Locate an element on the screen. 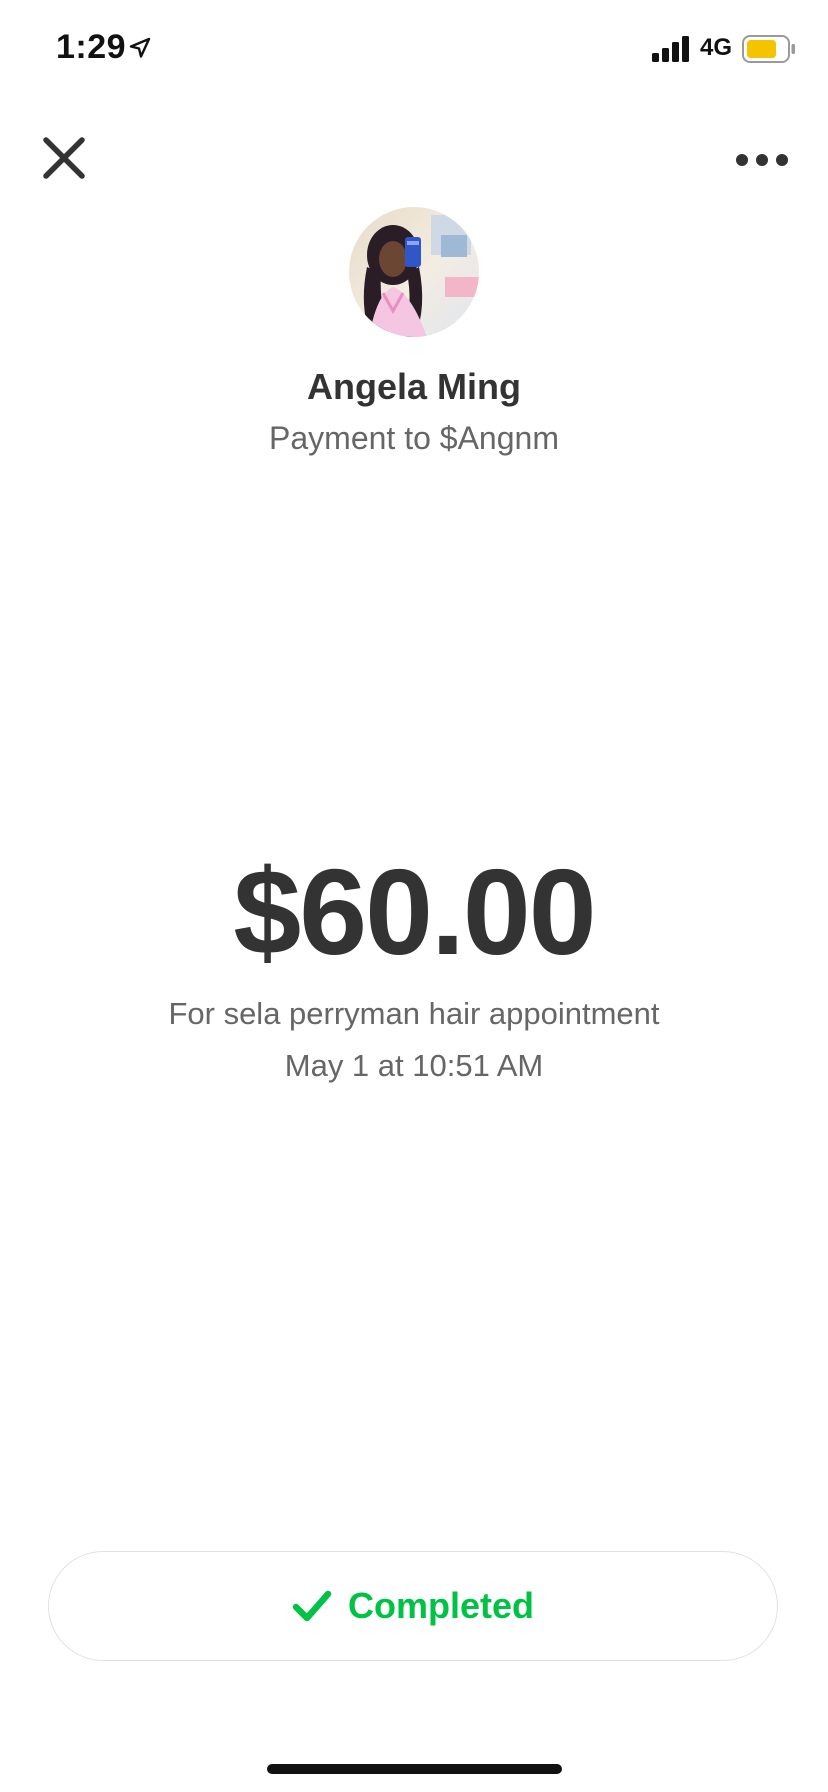 The image size is (828, 1792). recipient-cashtag: Payment to $Angnm is located at coordinates (414, 438).